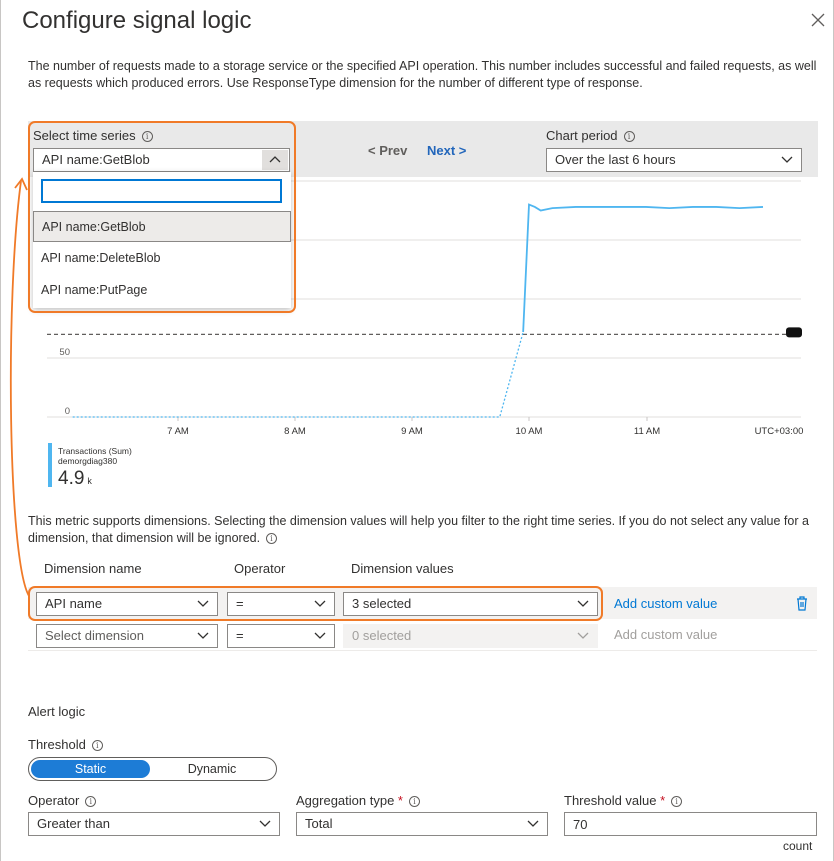 The height and width of the screenshot is (861, 834). I want to click on y-tick-label: 0, so click(67, 411).